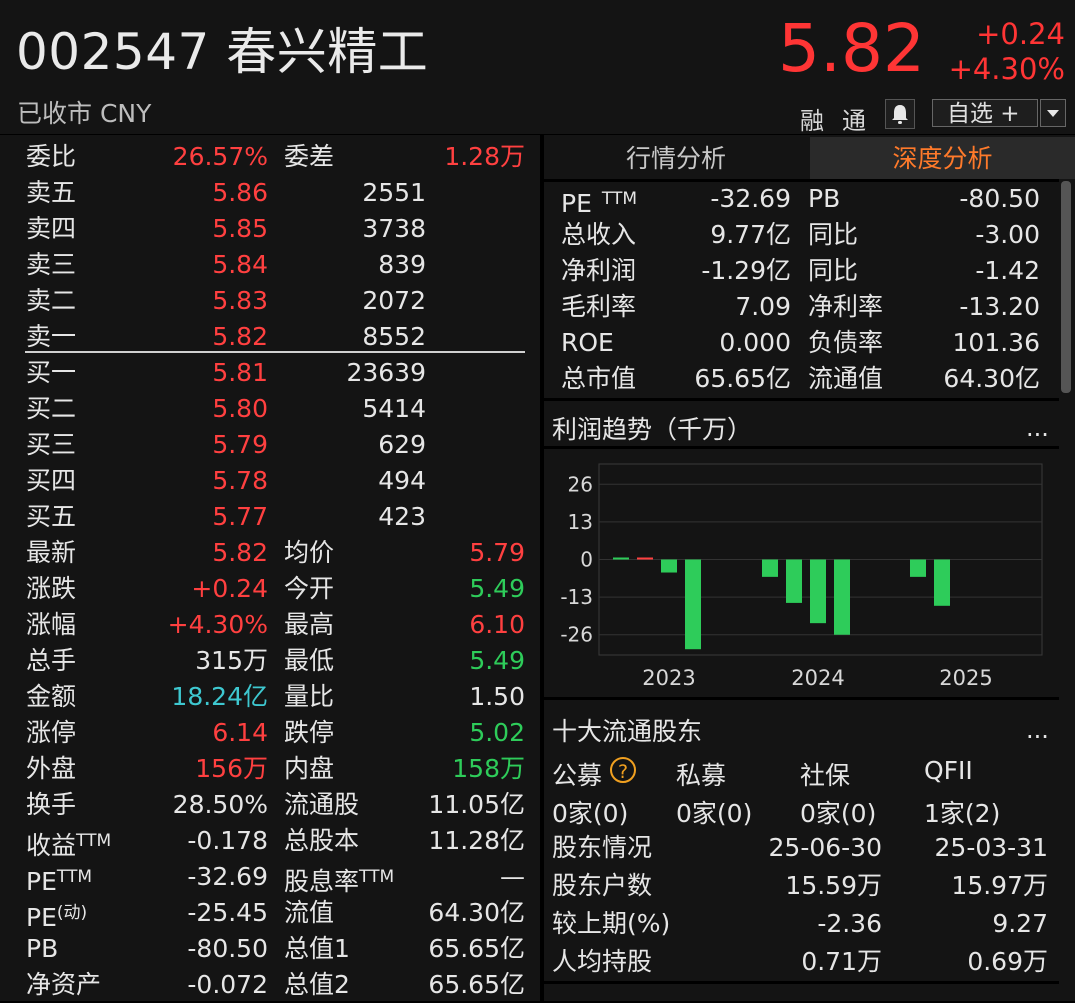 The height and width of the screenshot is (1003, 1075). Describe the element at coordinates (51, 733) in the screenshot. I see `stat-label: 涨停` at that location.